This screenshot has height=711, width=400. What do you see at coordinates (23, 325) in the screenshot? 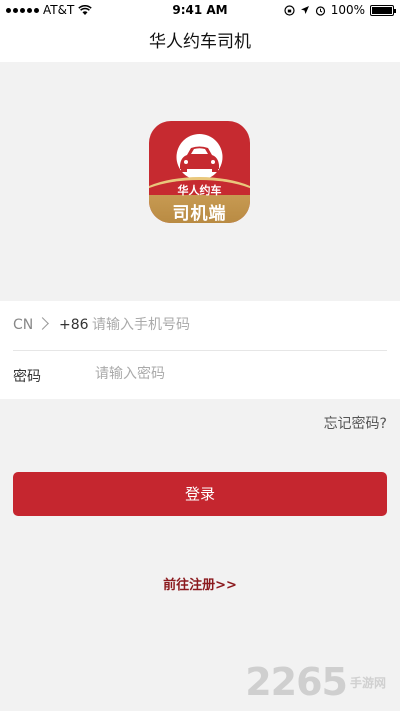
I see `country-selector: CN` at bounding box center [23, 325].